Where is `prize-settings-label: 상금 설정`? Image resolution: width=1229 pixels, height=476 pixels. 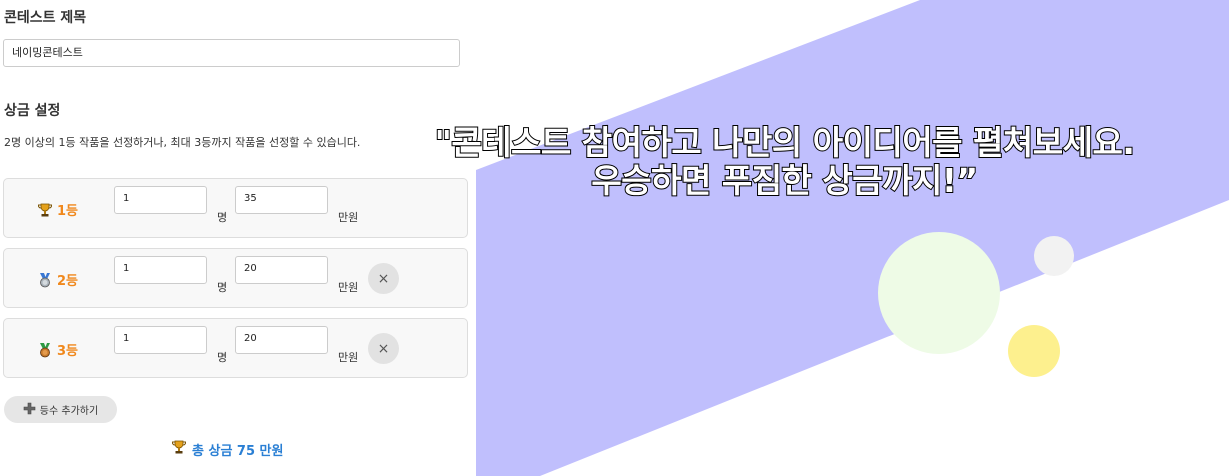
prize-settings-label: 상금 설정 is located at coordinates (32, 111).